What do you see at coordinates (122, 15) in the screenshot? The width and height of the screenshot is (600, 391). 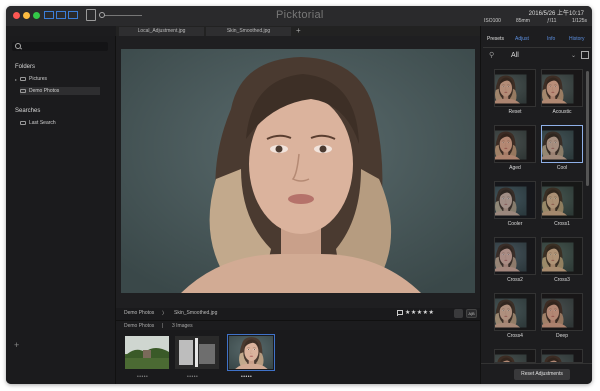 I see `zoom-slider-track` at bounding box center [122, 15].